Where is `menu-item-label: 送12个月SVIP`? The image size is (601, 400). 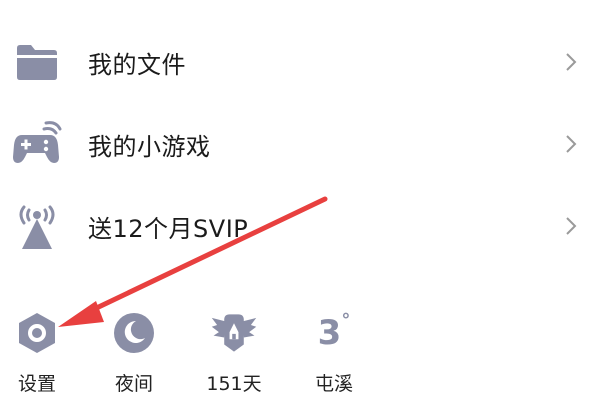 menu-item-label: 送12个月SVIP is located at coordinates (168, 228).